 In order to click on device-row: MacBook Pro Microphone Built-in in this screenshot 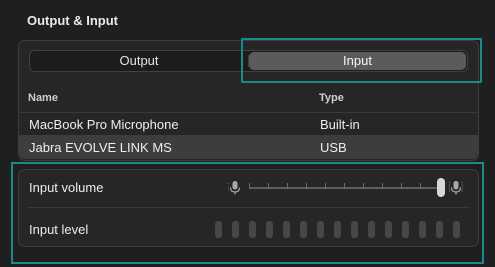, I will do `click(248, 123)`.